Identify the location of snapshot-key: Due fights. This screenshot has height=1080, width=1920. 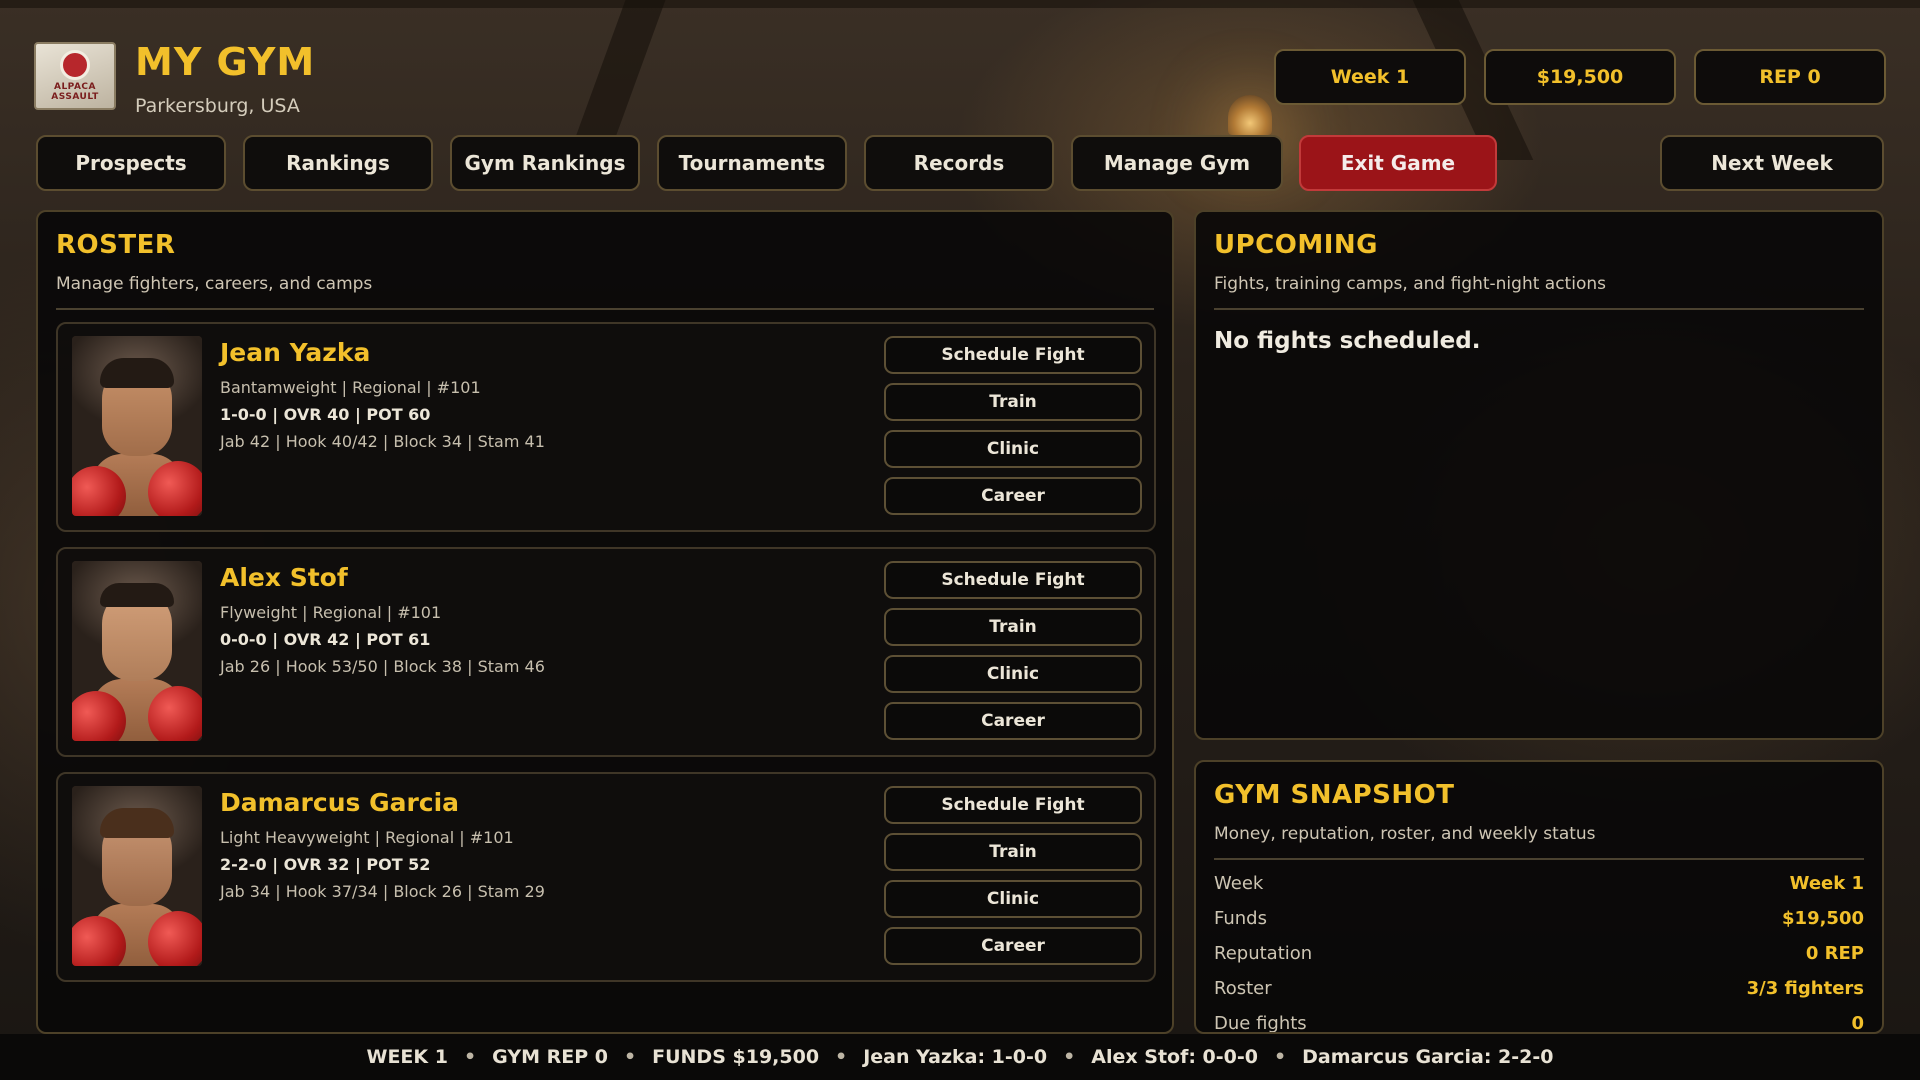
(1260, 1023).